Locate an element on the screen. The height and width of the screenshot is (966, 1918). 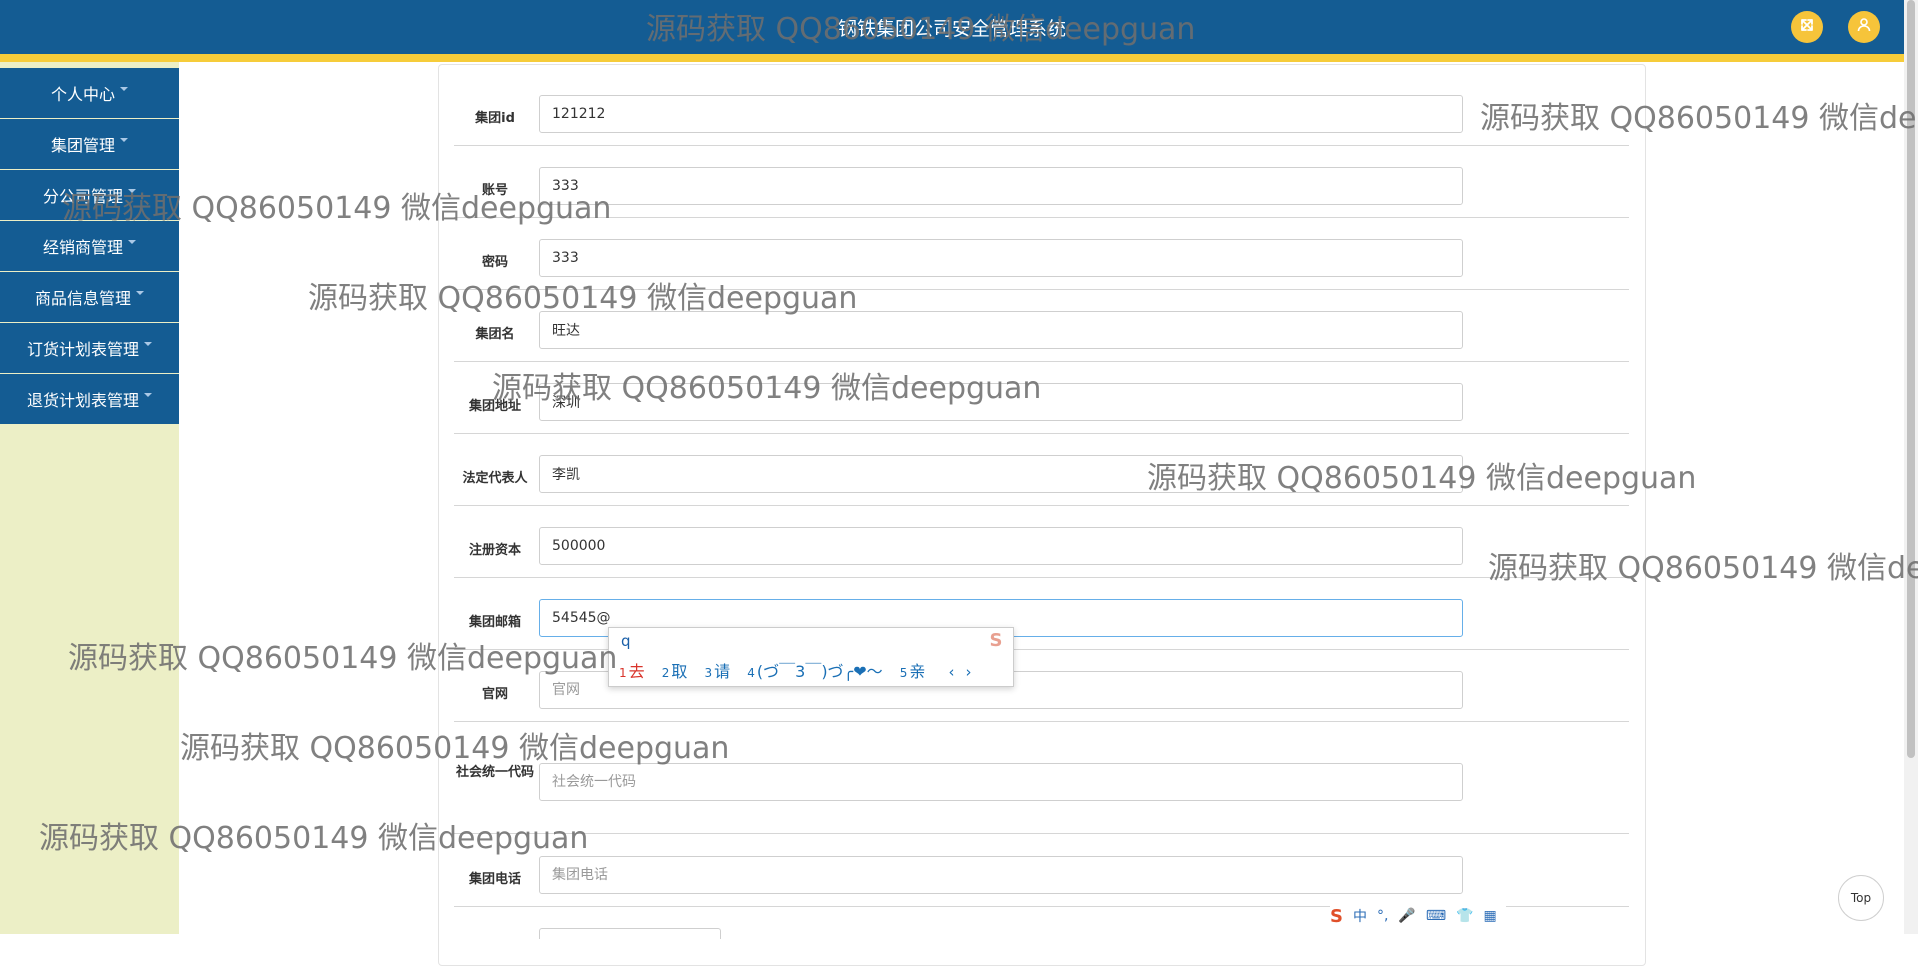
field-label: 集团地址 is located at coordinates (494, 406).